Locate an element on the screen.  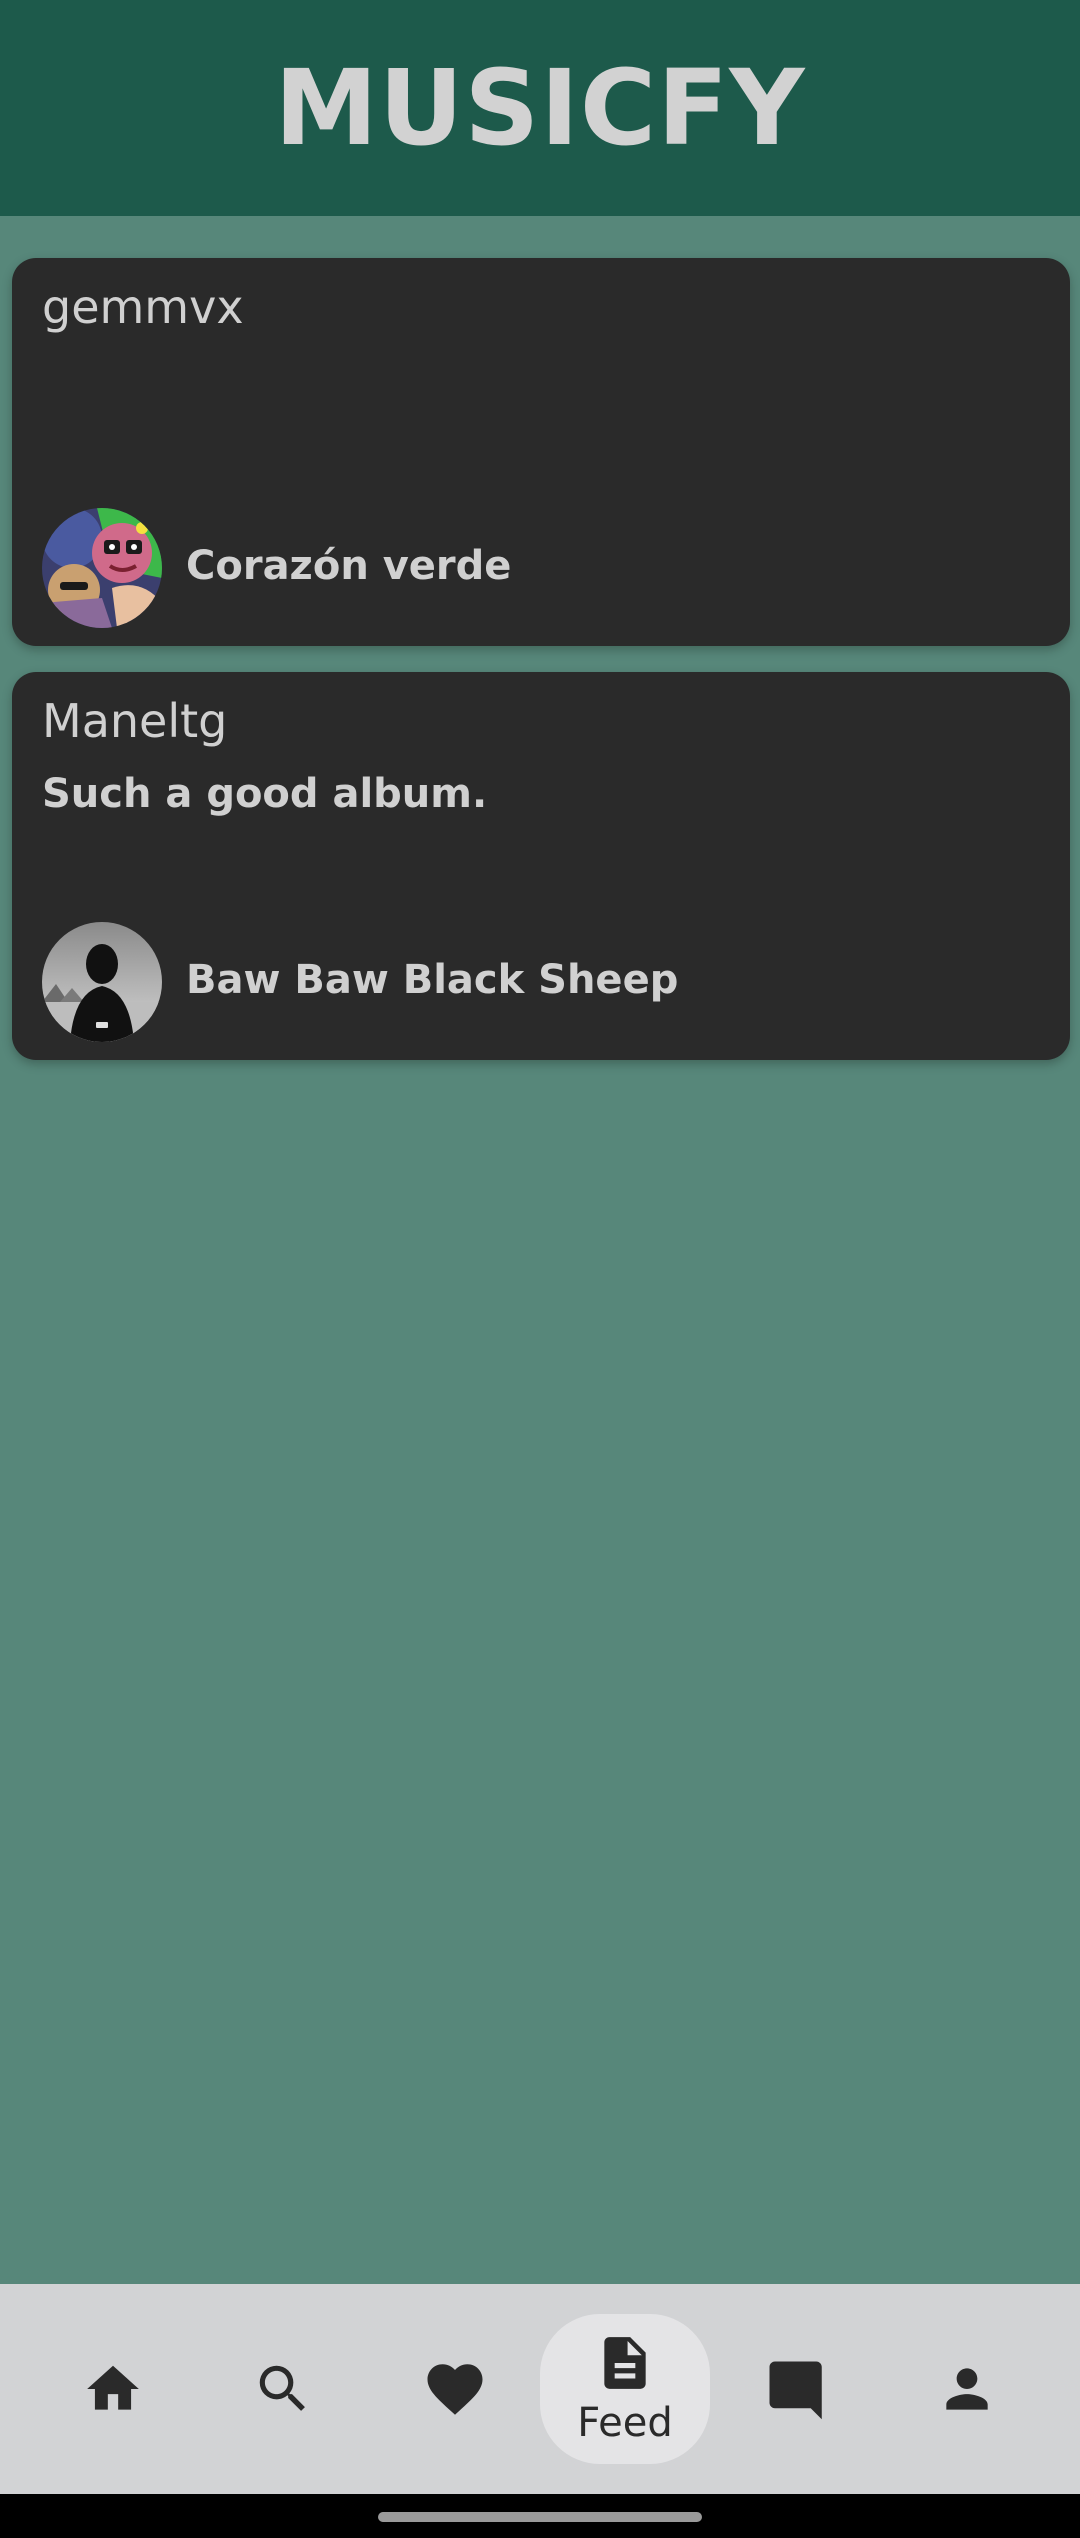
silhouette-album-art-icon is located at coordinates (102, 982).